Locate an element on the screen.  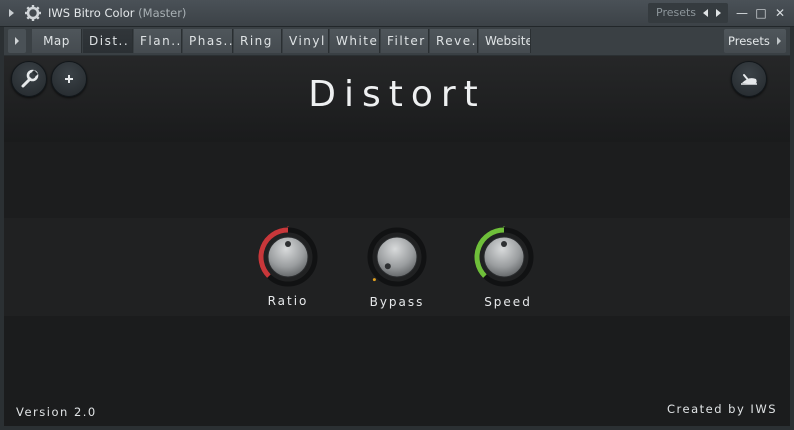
gear-icon is located at coordinates (33, 13).